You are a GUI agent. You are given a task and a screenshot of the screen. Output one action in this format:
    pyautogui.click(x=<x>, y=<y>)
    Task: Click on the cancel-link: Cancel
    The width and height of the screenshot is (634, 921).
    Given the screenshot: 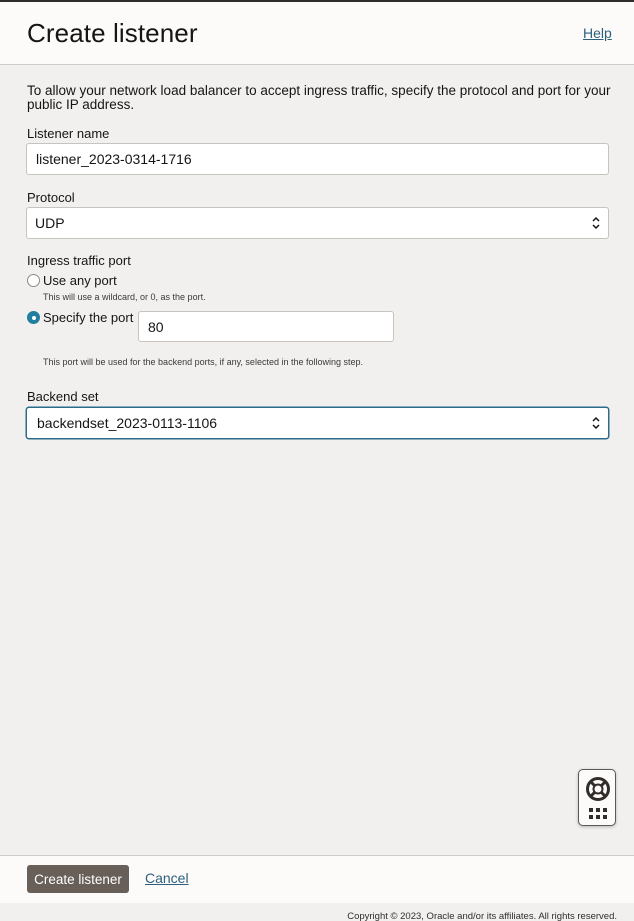 What is the action you would take?
    pyautogui.click(x=167, y=878)
    